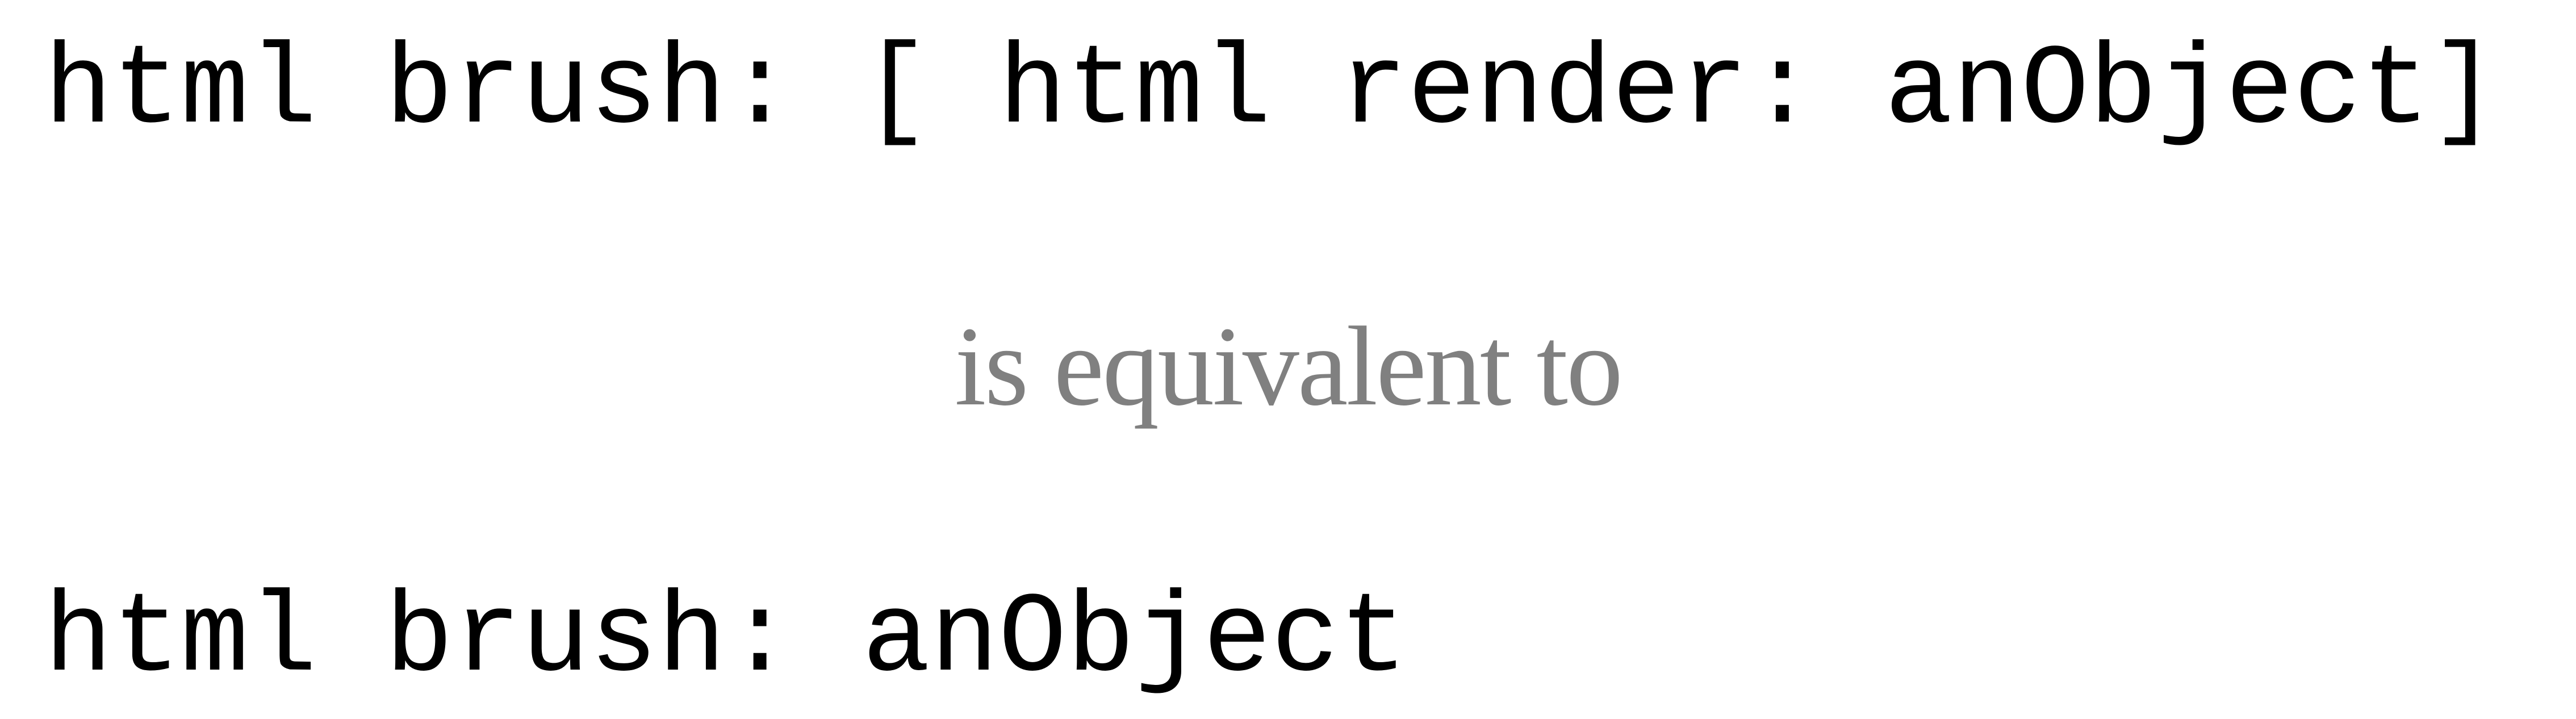  What do you see at coordinates (1289, 366) in the screenshot?
I see `equivalence-caption: is equivalent to` at bounding box center [1289, 366].